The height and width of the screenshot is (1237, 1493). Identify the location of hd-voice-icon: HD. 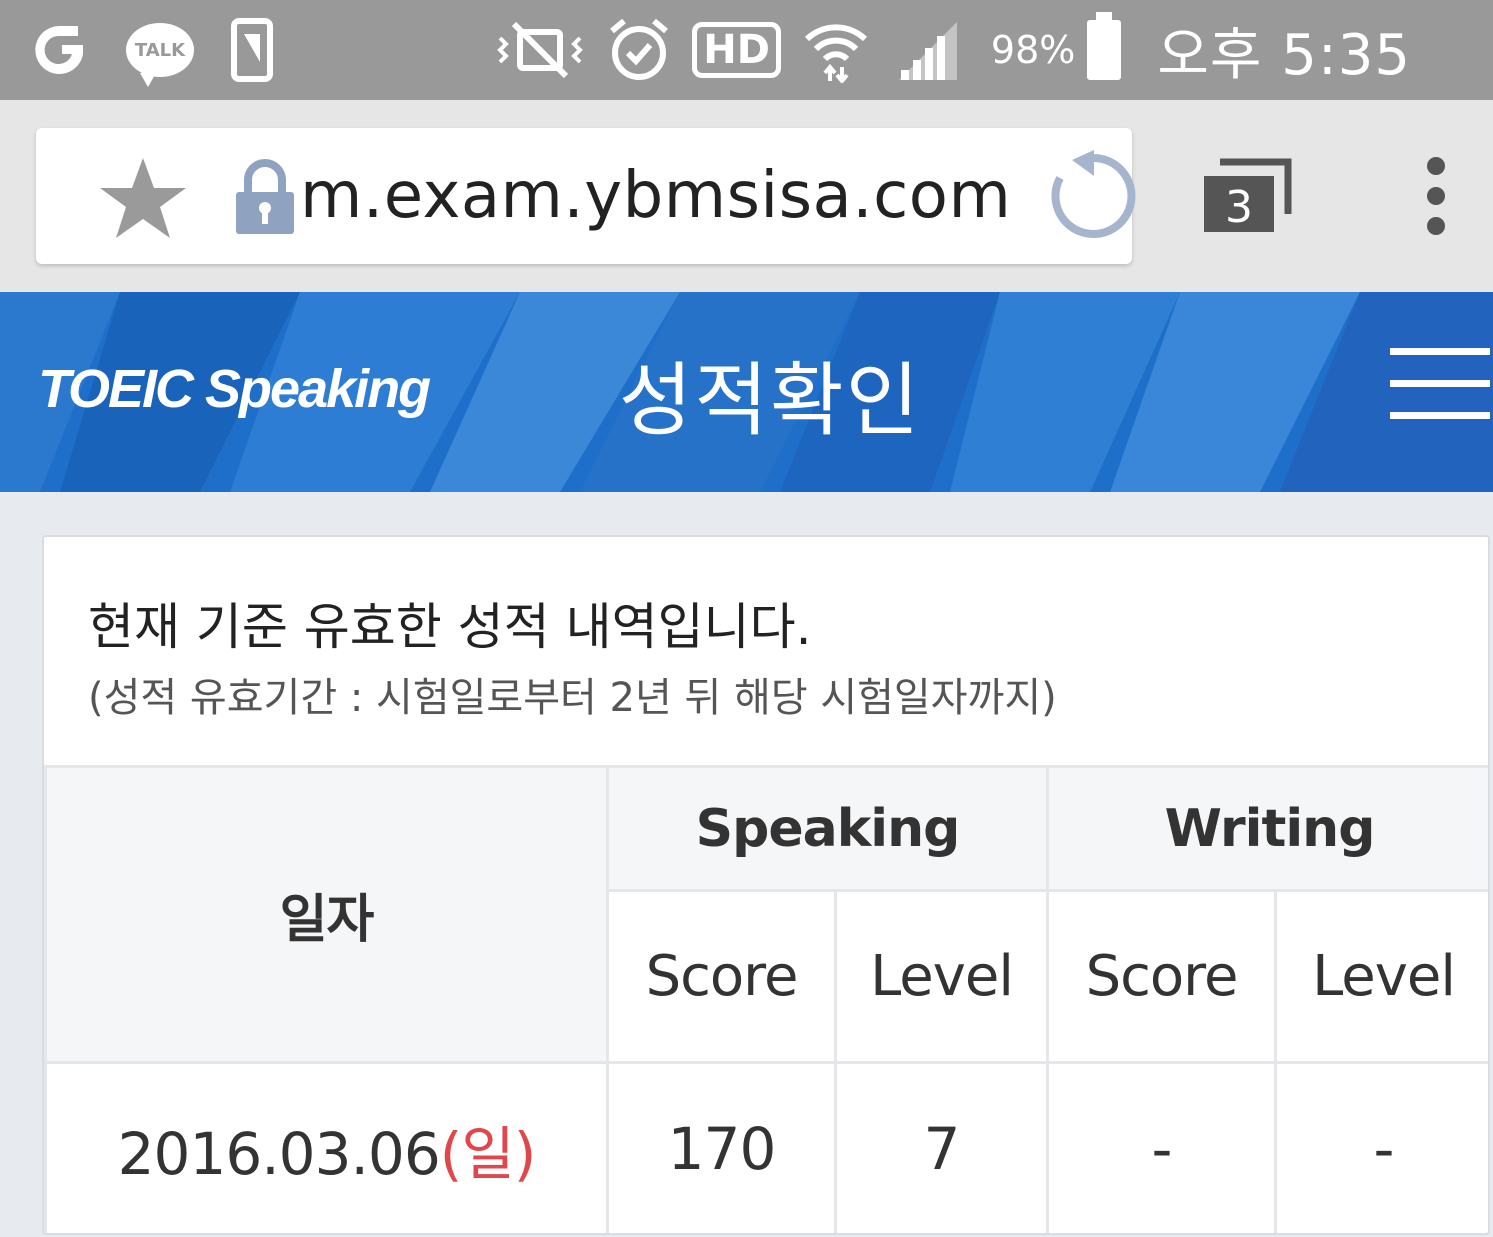
(736, 50).